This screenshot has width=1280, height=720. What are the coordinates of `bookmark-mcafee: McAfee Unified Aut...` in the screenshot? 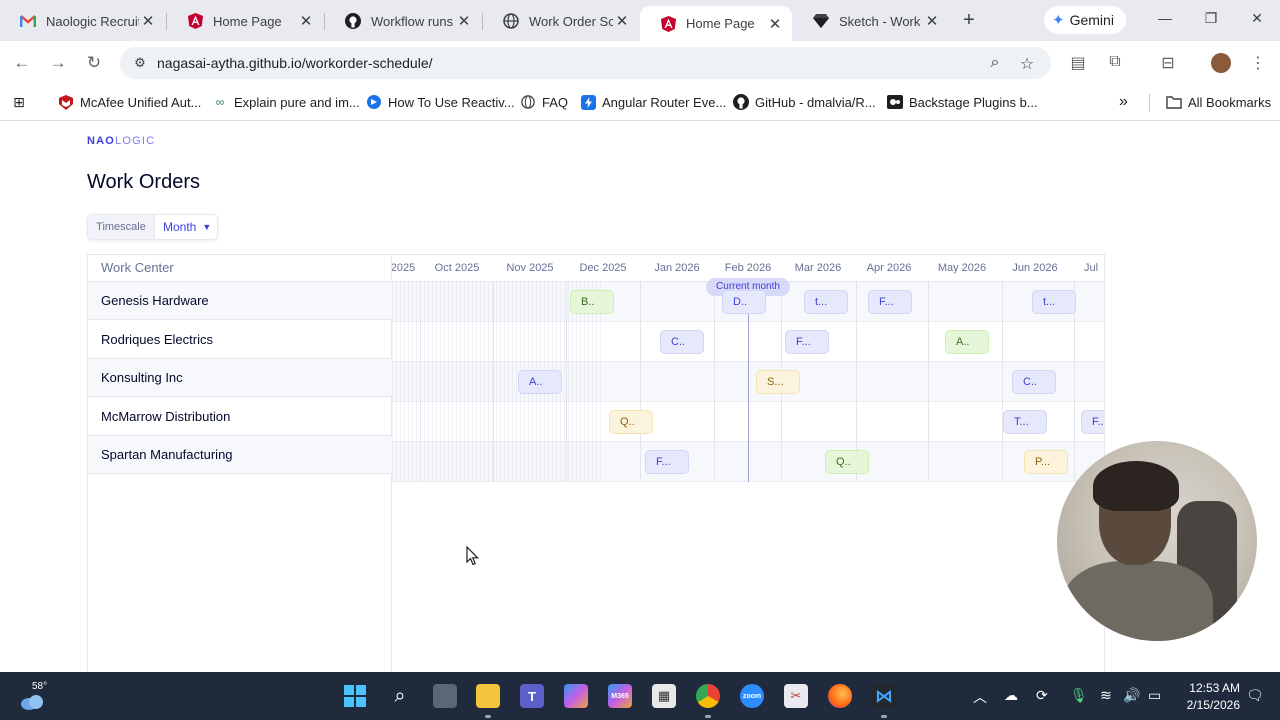 It's located at (129, 102).